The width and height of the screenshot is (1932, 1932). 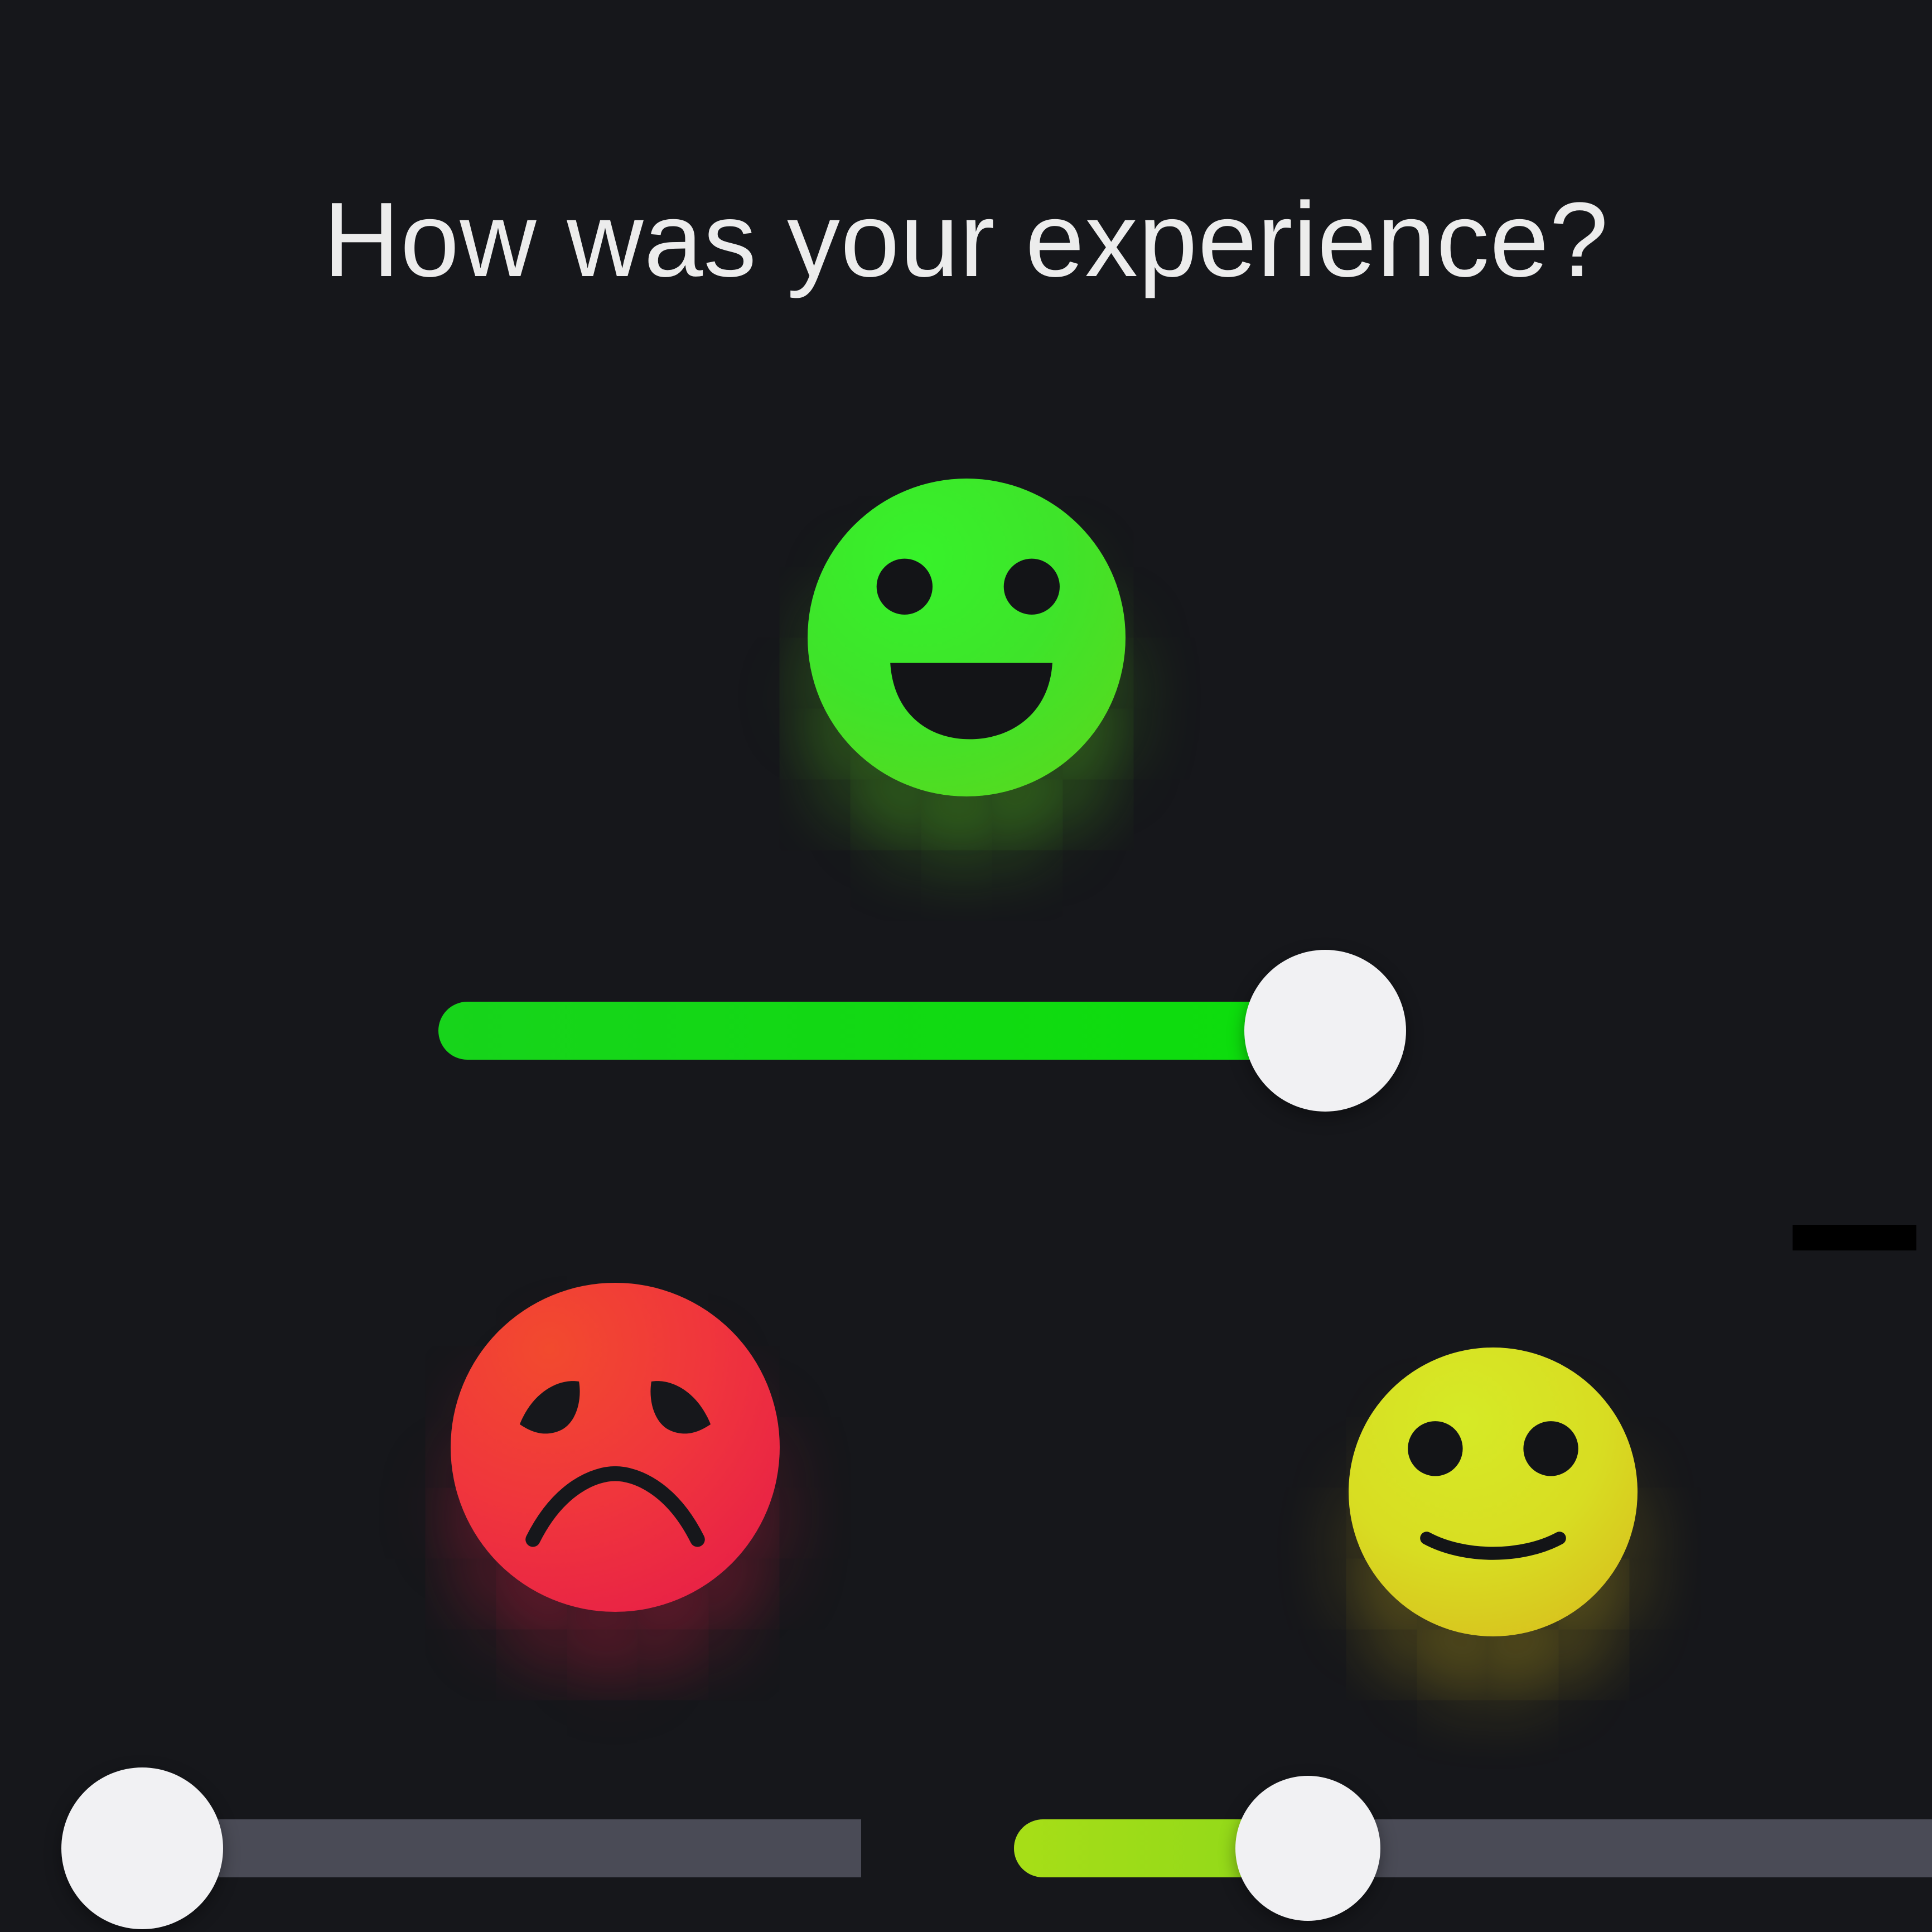 I want to click on sad-face-icon, so click(x=615, y=1447).